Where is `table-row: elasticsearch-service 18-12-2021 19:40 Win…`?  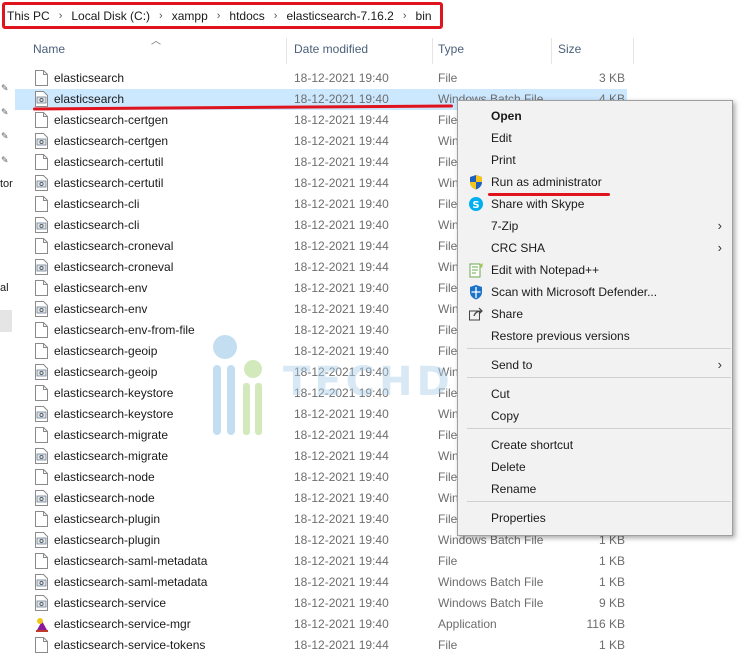 table-row: elasticsearch-service 18-12-2021 19:40 Win… is located at coordinates (321, 603).